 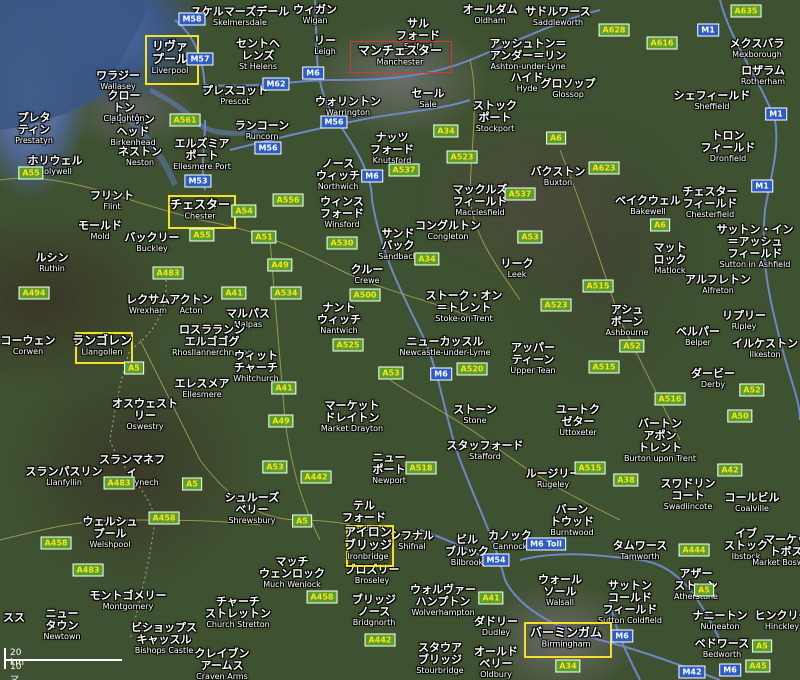 I want to click on place-label: イルケストン Ilkeston, so click(x=765, y=349).